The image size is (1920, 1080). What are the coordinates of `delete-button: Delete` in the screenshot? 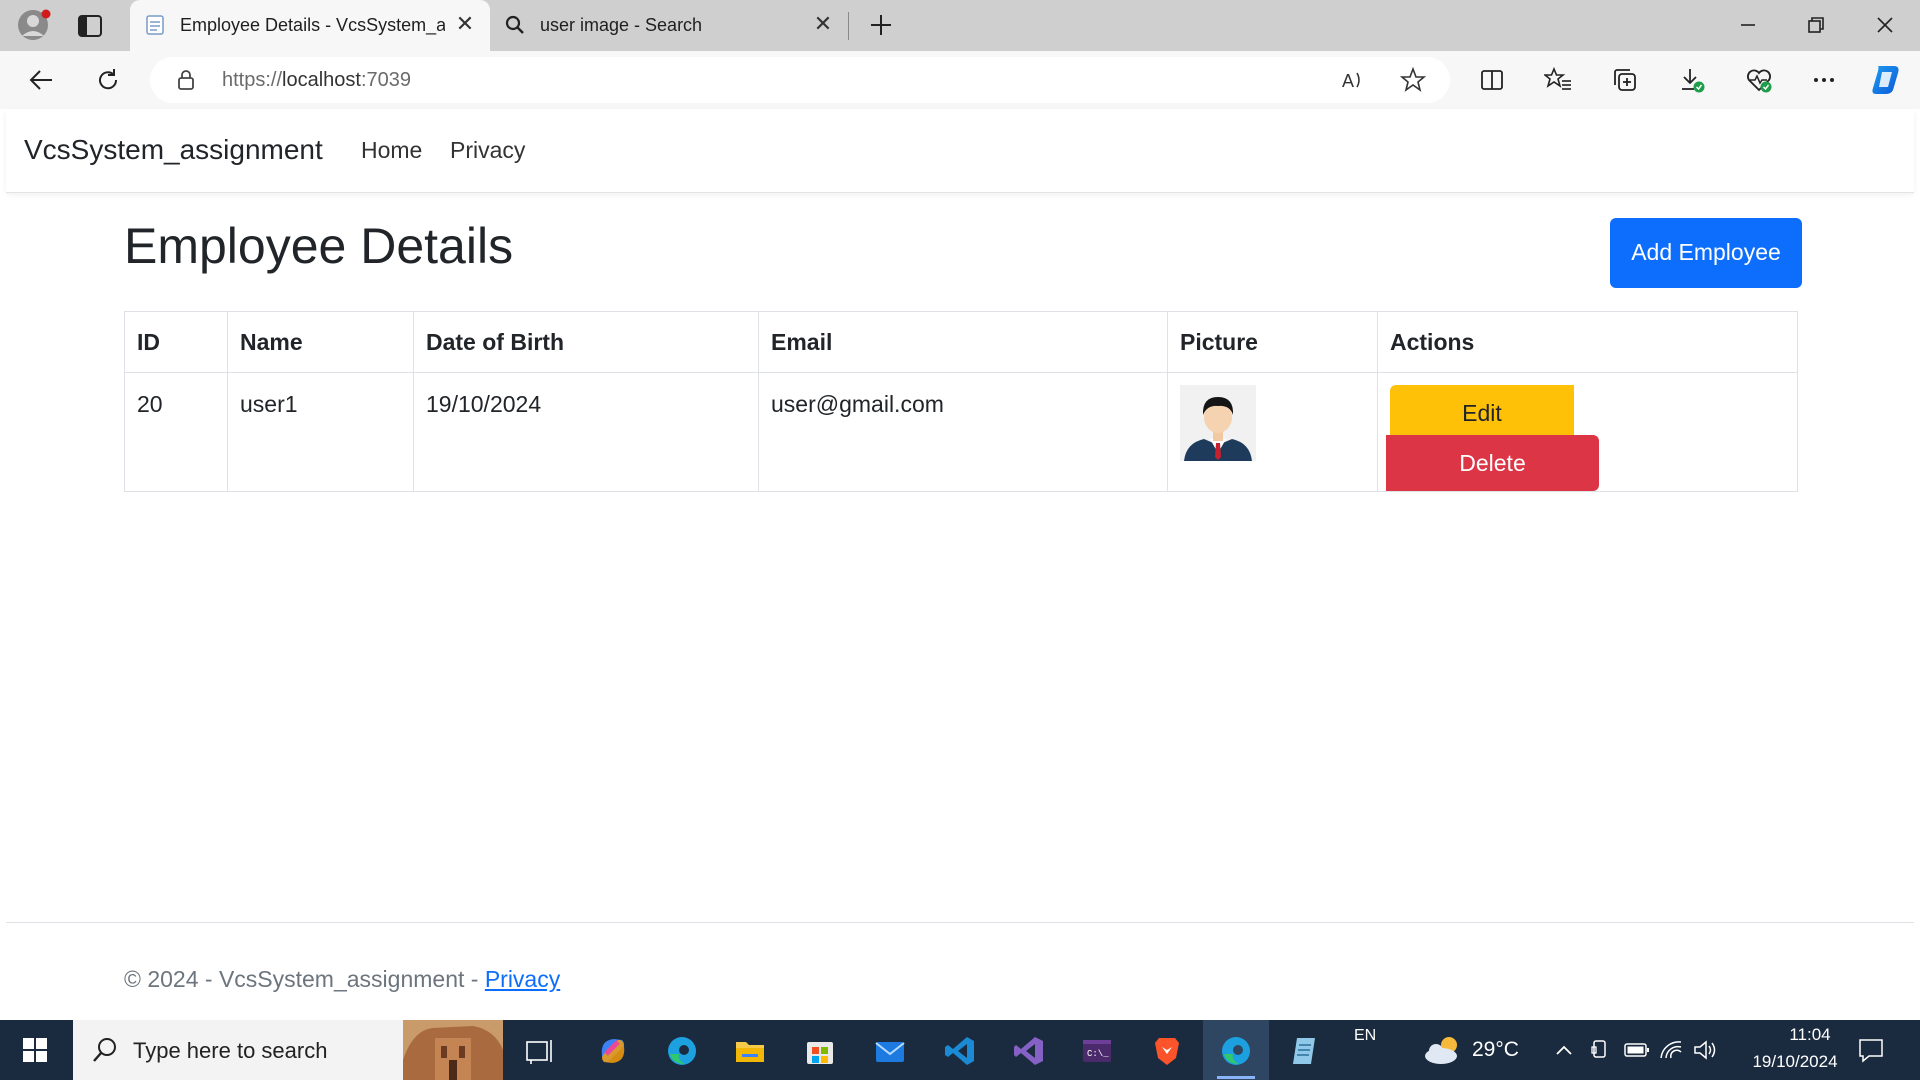 It's located at (1492, 463).